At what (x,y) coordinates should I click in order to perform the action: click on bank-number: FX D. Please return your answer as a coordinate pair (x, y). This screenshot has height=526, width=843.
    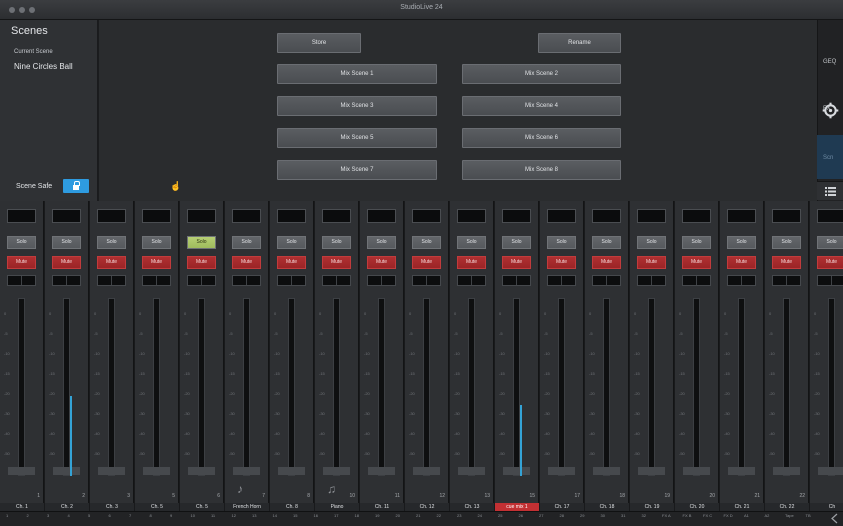
    Looking at the image, I should click on (728, 515).